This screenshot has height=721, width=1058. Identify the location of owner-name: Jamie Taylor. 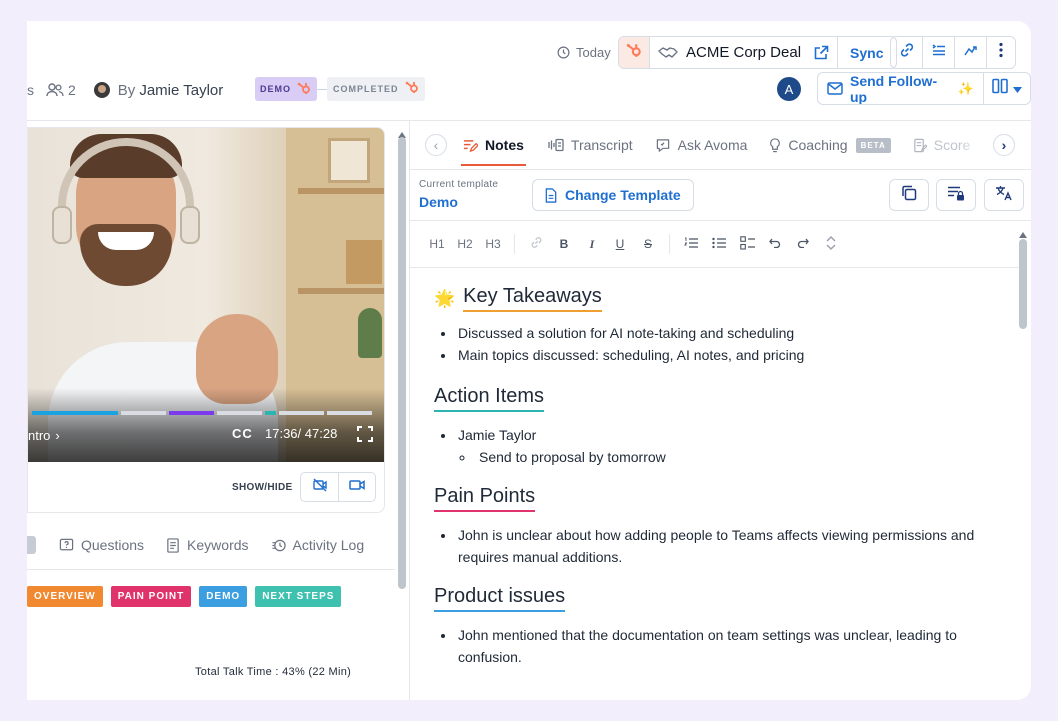
(181, 90).